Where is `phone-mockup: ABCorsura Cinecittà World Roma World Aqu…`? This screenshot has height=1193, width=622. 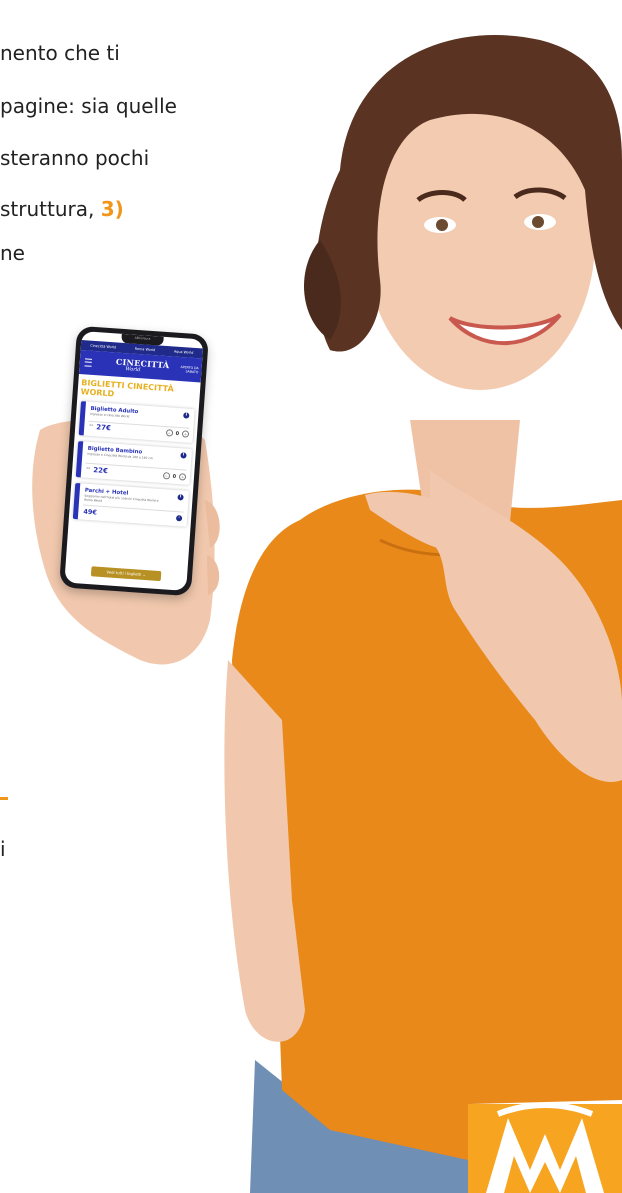 phone-mockup: ABCorsura Cinecittà World Roma World Aqu… is located at coordinates (134, 461).